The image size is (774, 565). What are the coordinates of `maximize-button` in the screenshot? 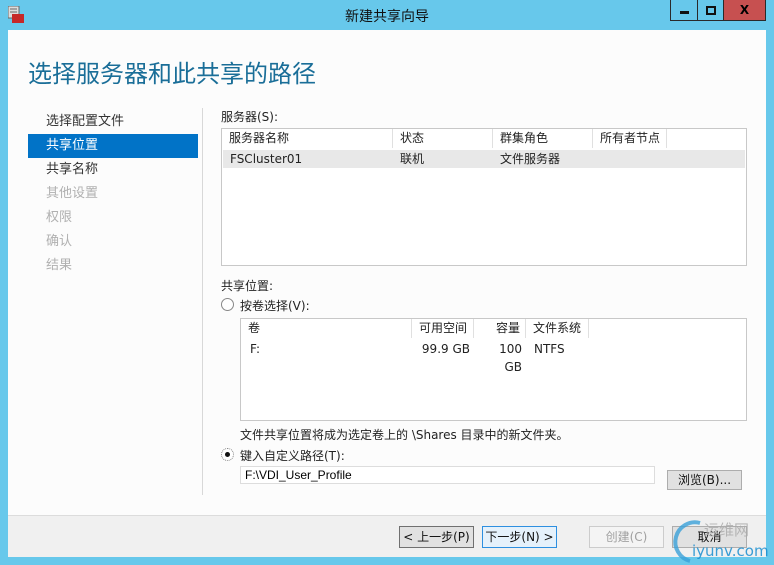 It's located at (710, 10).